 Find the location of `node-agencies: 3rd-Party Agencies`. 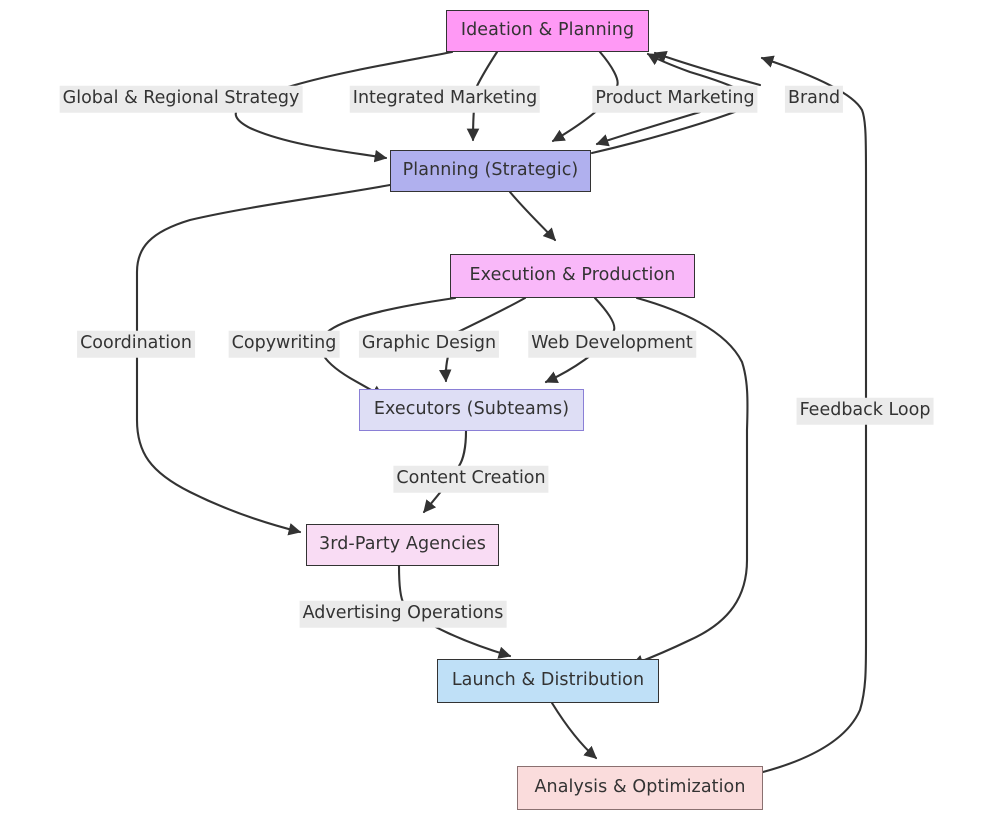

node-agencies: 3rd-Party Agencies is located at coordinates (402, 545).